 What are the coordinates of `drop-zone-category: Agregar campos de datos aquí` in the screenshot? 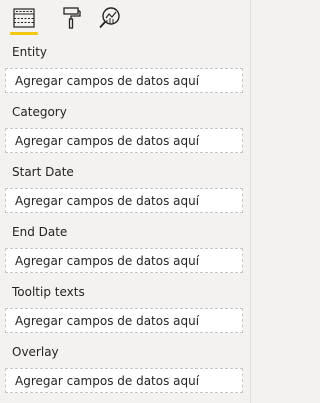 It's located at (124, 140).